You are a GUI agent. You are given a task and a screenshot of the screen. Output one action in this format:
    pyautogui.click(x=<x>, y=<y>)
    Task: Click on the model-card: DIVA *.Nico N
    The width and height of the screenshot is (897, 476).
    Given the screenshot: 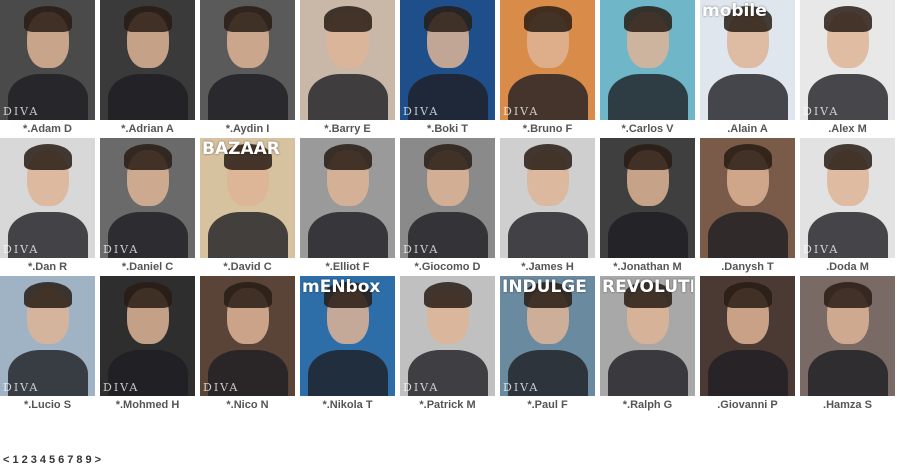 What is the action you would take?
    pyautogui.click(x=247, y=345)
    